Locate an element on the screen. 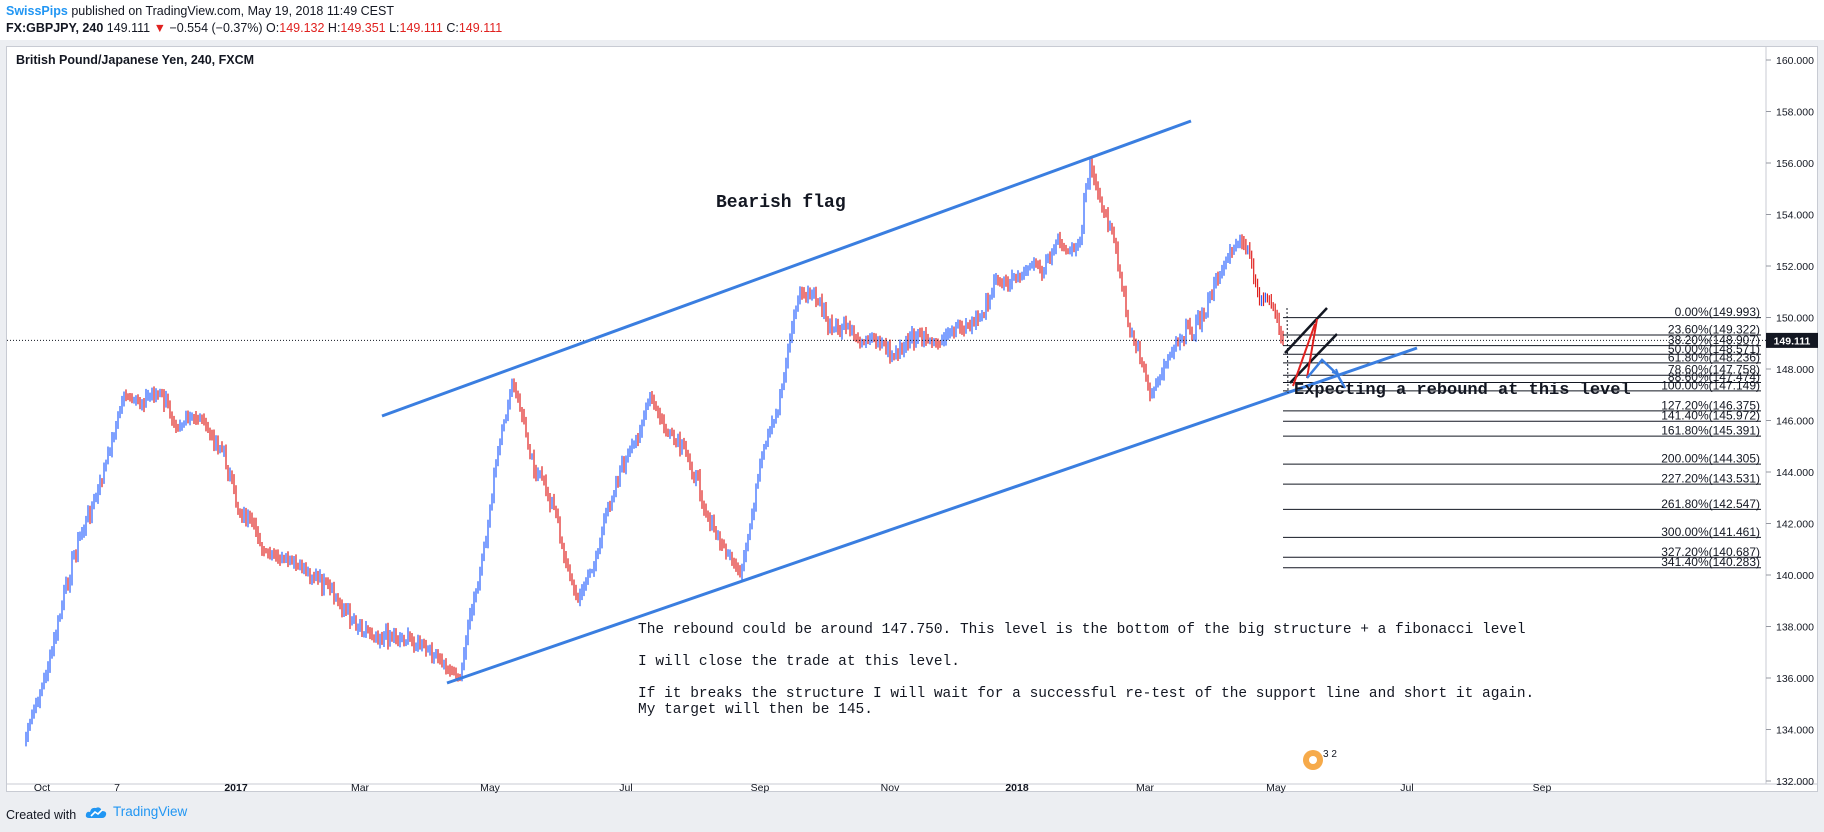 The width and height of the screenshot is (1824, 832). rebound-label: Expecting a rebound at this level is located at coordinates (1462, 390).